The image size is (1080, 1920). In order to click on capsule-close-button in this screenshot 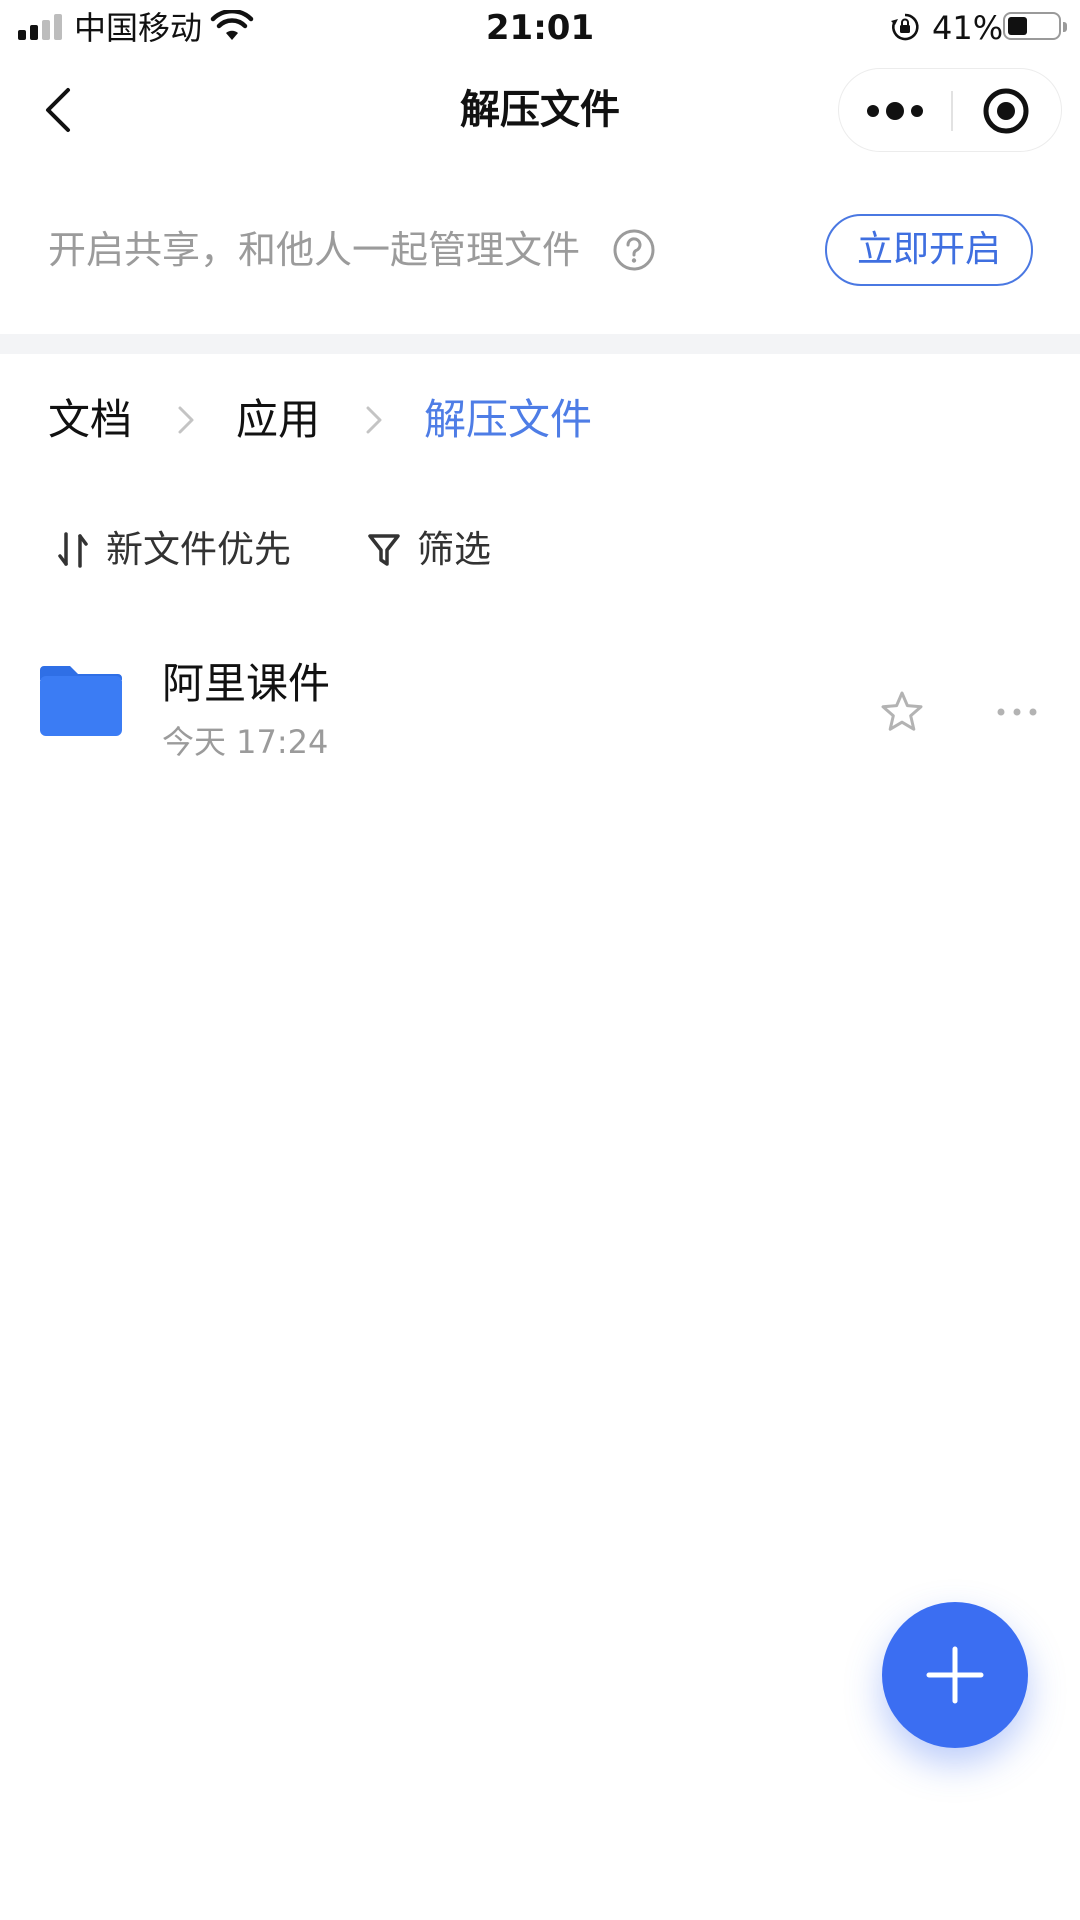, I will do `click(1007, 111)`.